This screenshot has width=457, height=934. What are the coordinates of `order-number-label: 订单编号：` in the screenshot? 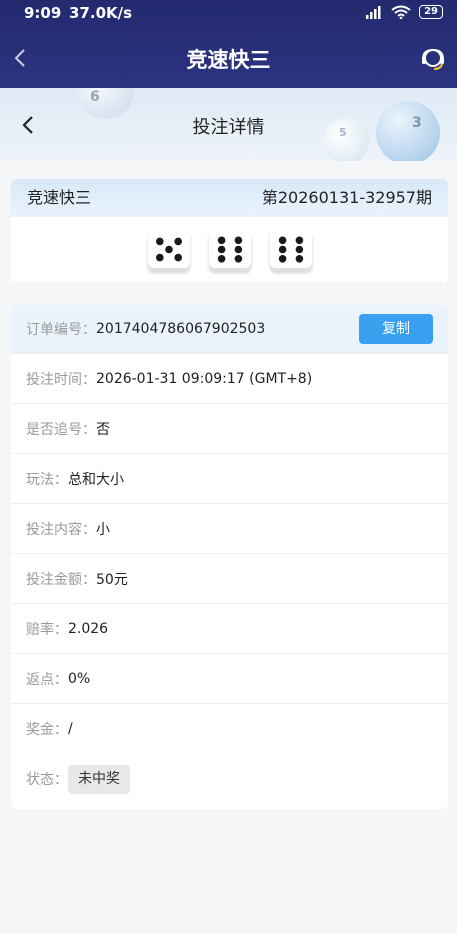 It's located at (61, 330).